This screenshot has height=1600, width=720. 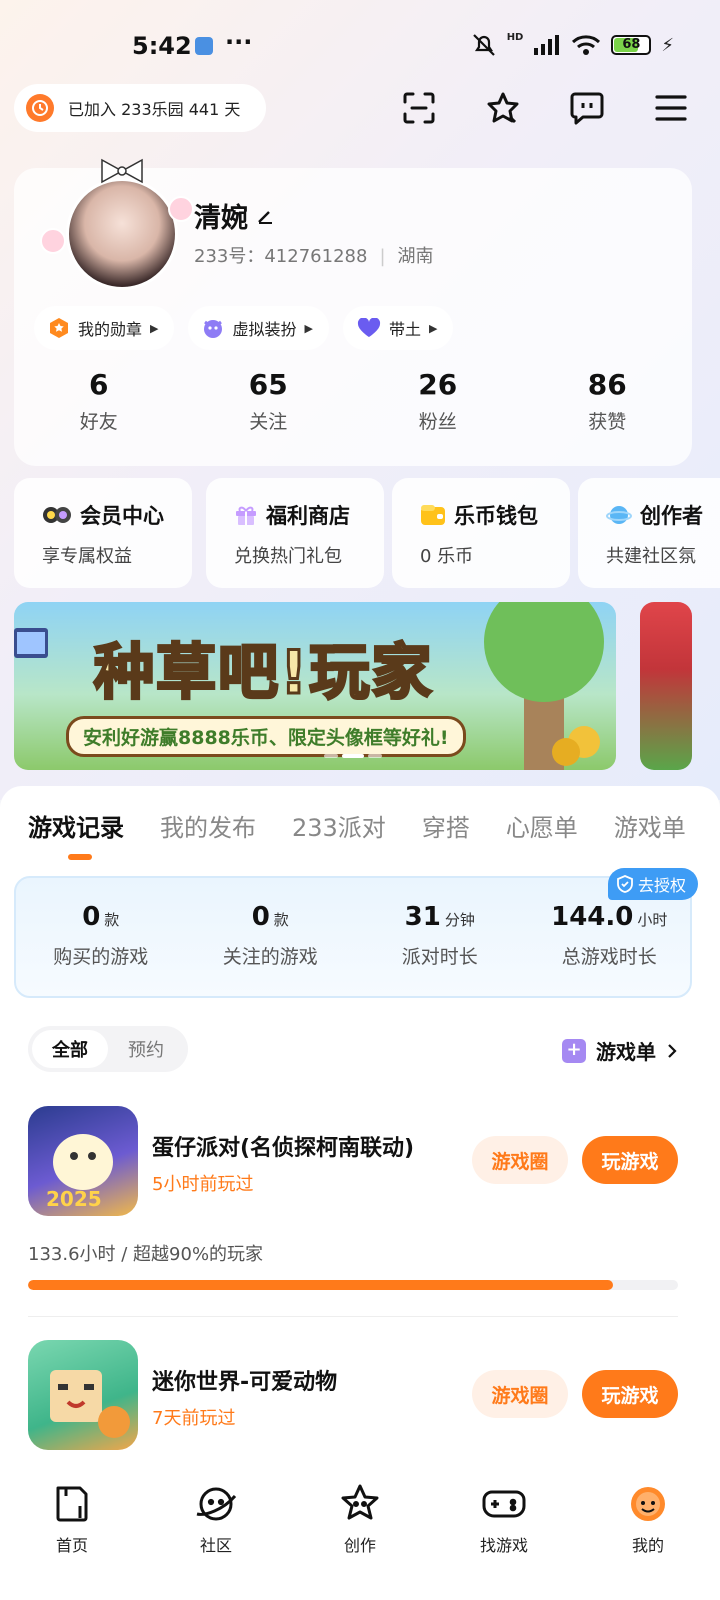 What do you see at coordinates (315, 686) in the screenshot?
I see `promo-banner: 种草吧!玩家 安利好游赢8888乐币、限定头像框等好礼!` at bounding box center [315, 686].